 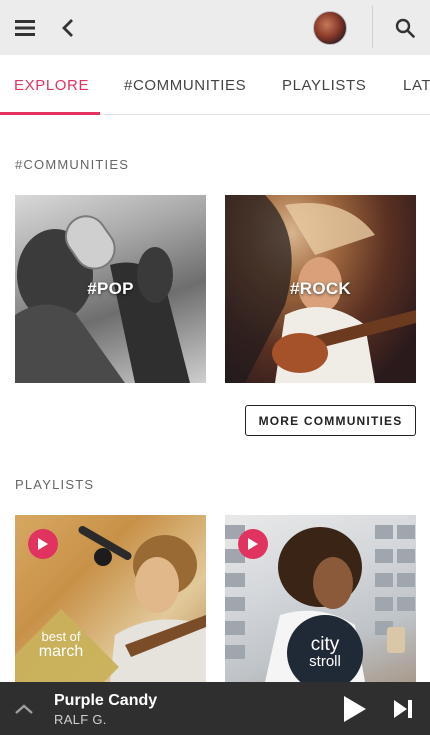 I want to click on avatar-button, so click(x=330, y=27).